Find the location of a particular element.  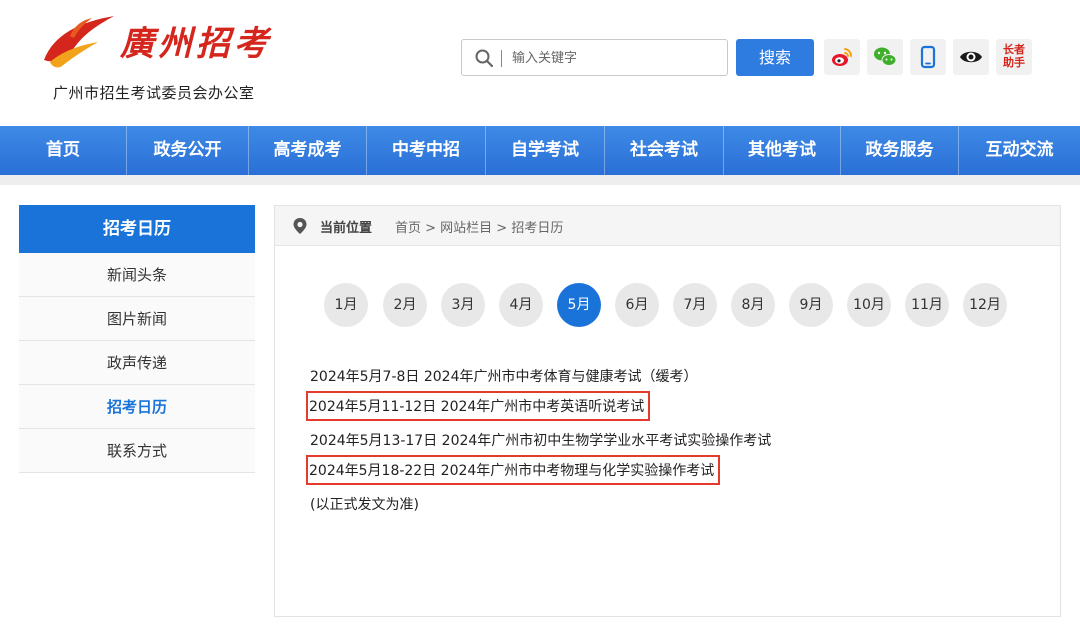

breadcrumb: 当前位置 首页 > 网站栏目 > 招考日历 is located at coordinates (667, 226).